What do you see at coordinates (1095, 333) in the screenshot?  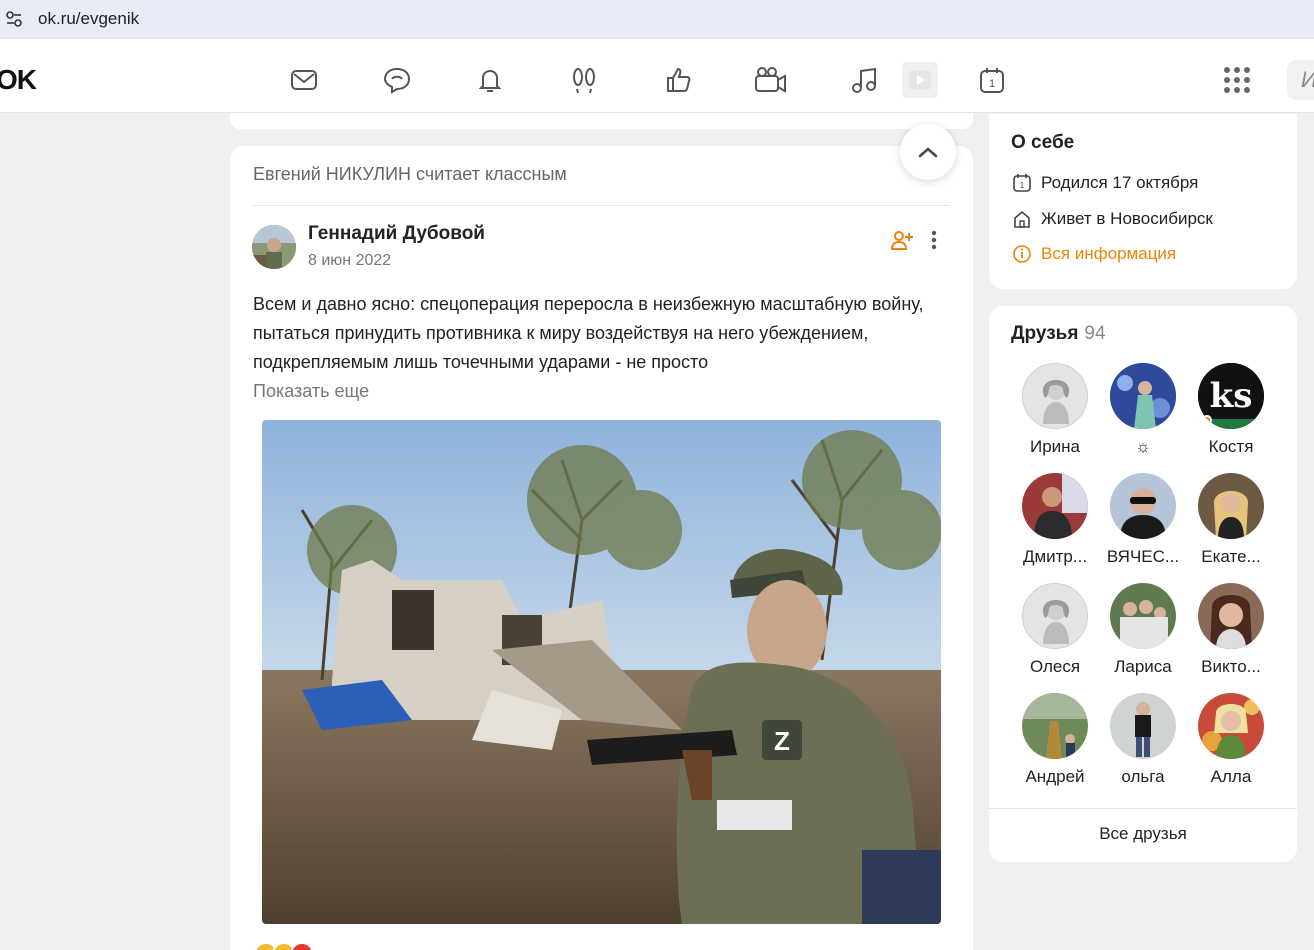 I see `friends-count: 94` at bounding box center [1095, 333].